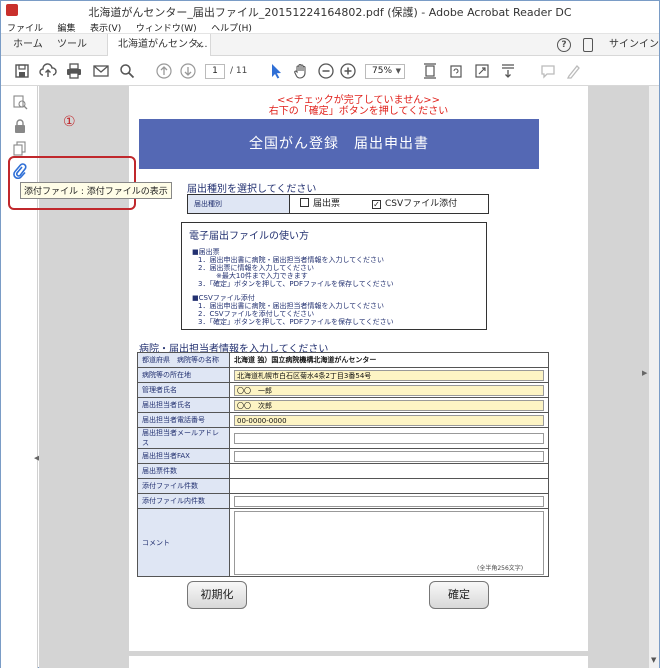 This screenshot has height=668, width=660. Describe the element at coordinates (188, 71) in the screenshot. I see `next-page-icon` at that location.